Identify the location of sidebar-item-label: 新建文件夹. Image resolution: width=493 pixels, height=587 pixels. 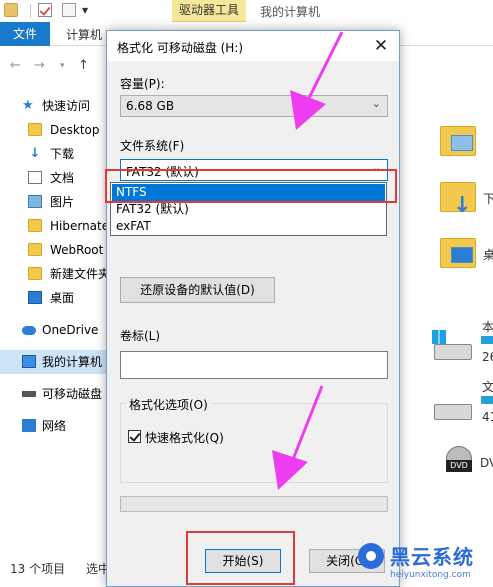
(80, 274).